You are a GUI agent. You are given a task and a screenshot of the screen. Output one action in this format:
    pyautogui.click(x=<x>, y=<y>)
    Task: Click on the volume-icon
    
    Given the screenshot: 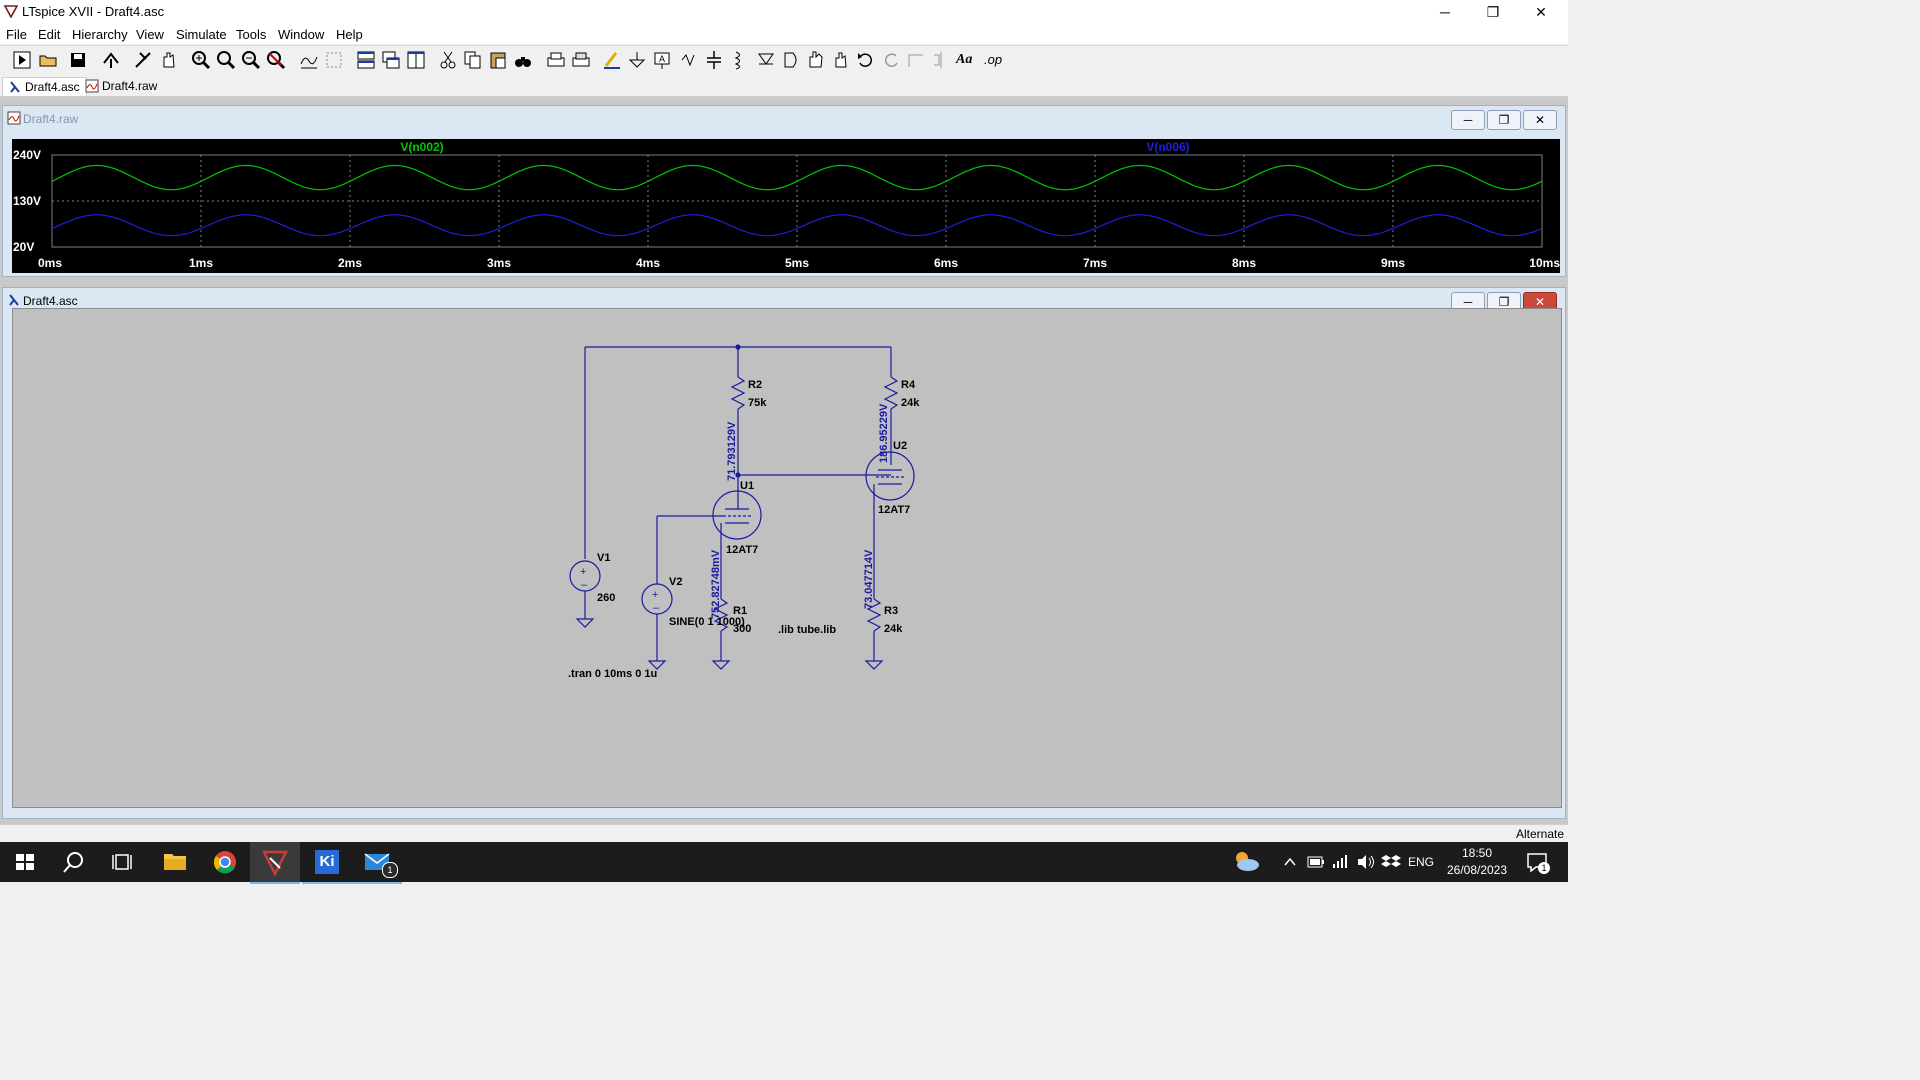 What is the action you would take?
    pyautogui.click(x=1366, y=862)
    